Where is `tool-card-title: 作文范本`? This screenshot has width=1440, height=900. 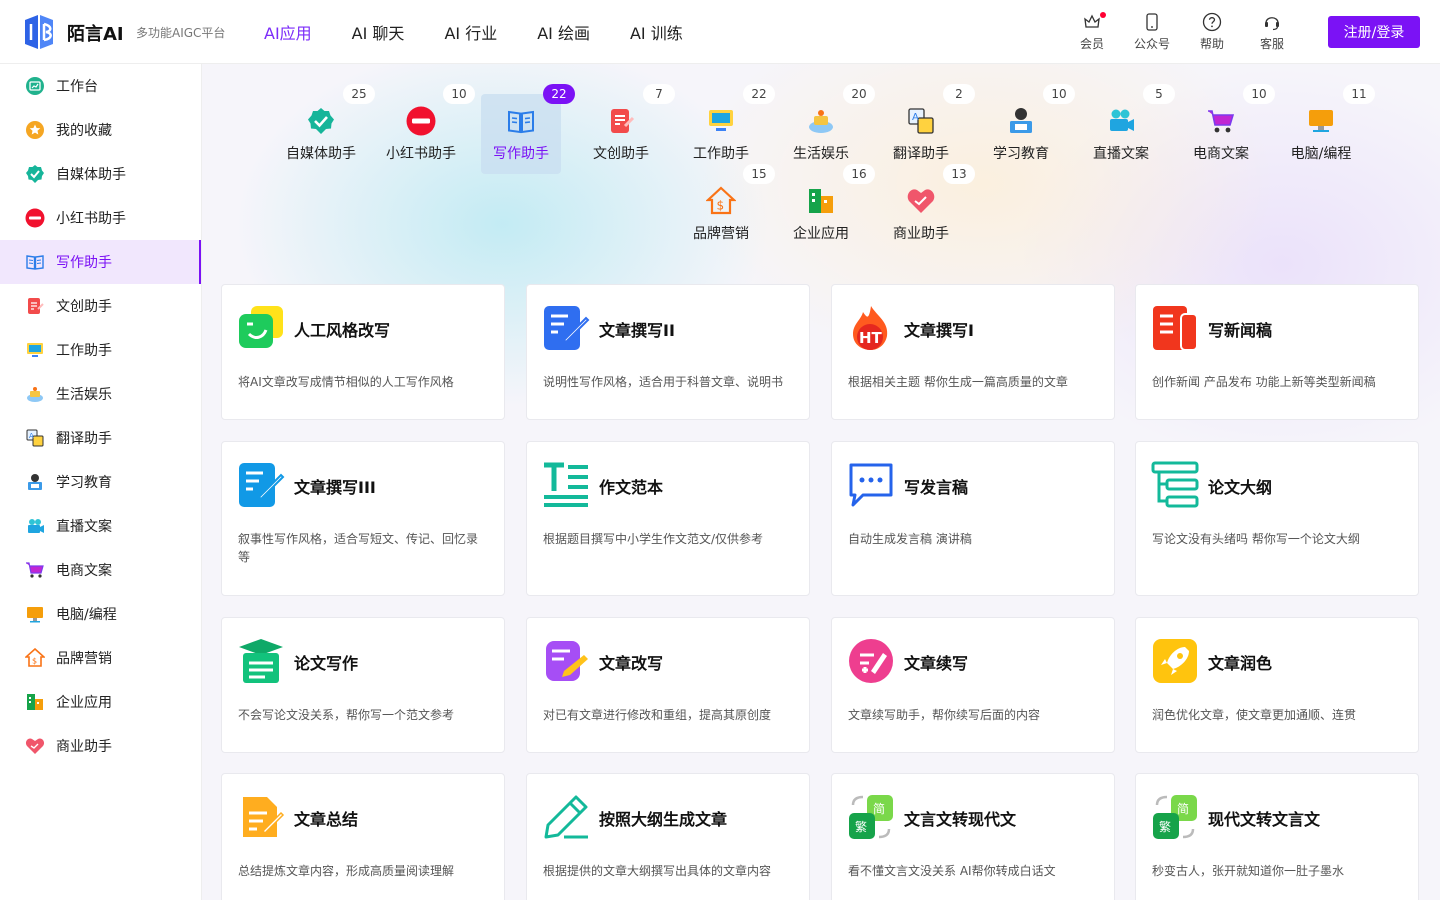 tool-card-title: 作文范本 is located at coordinates (631, 487).